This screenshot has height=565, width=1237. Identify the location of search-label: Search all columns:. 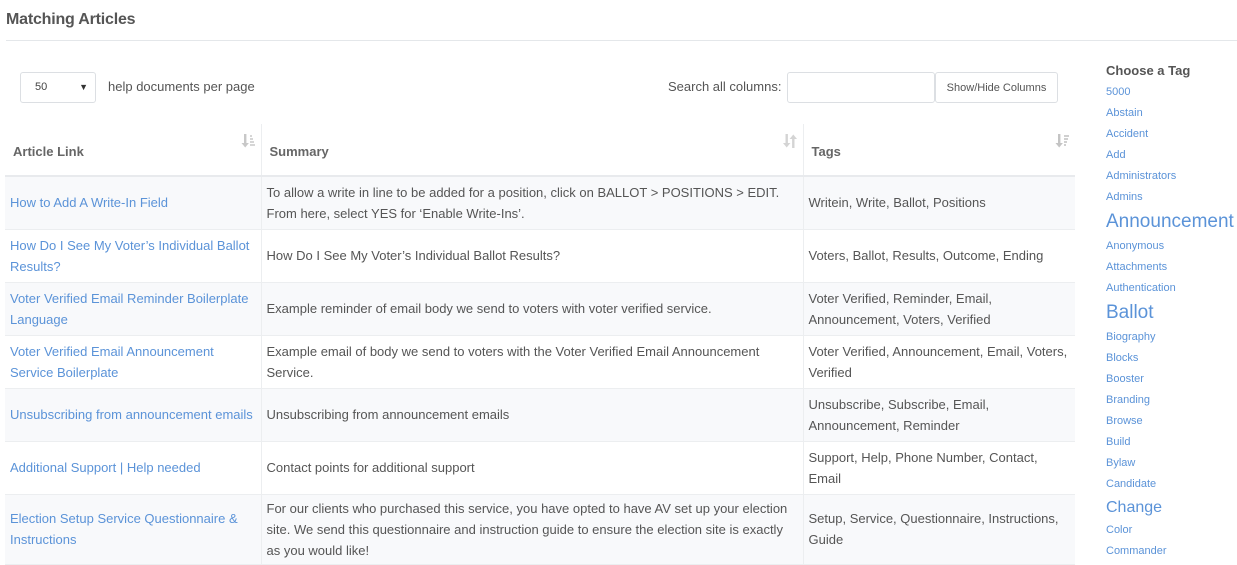
(725, 86).